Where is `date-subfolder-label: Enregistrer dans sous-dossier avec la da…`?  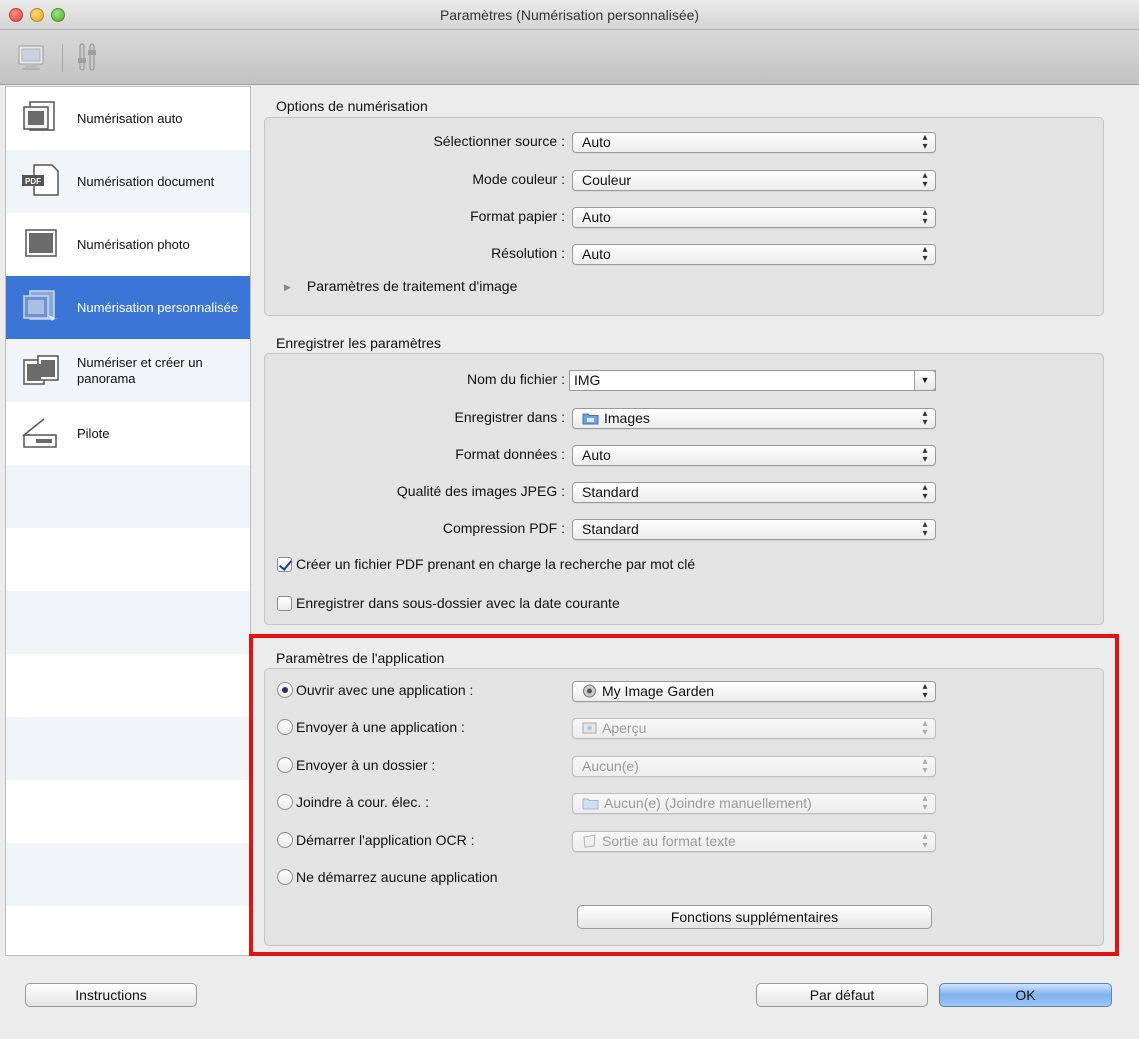
date-subfolder-label: Enregistrer dans sous-dossier avec la da… is located at coordinates (458, 603).